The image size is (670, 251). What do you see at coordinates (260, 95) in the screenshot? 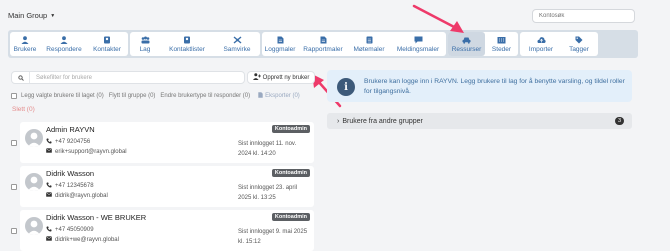
I see `file-icon` at bounding box center [260, 95].